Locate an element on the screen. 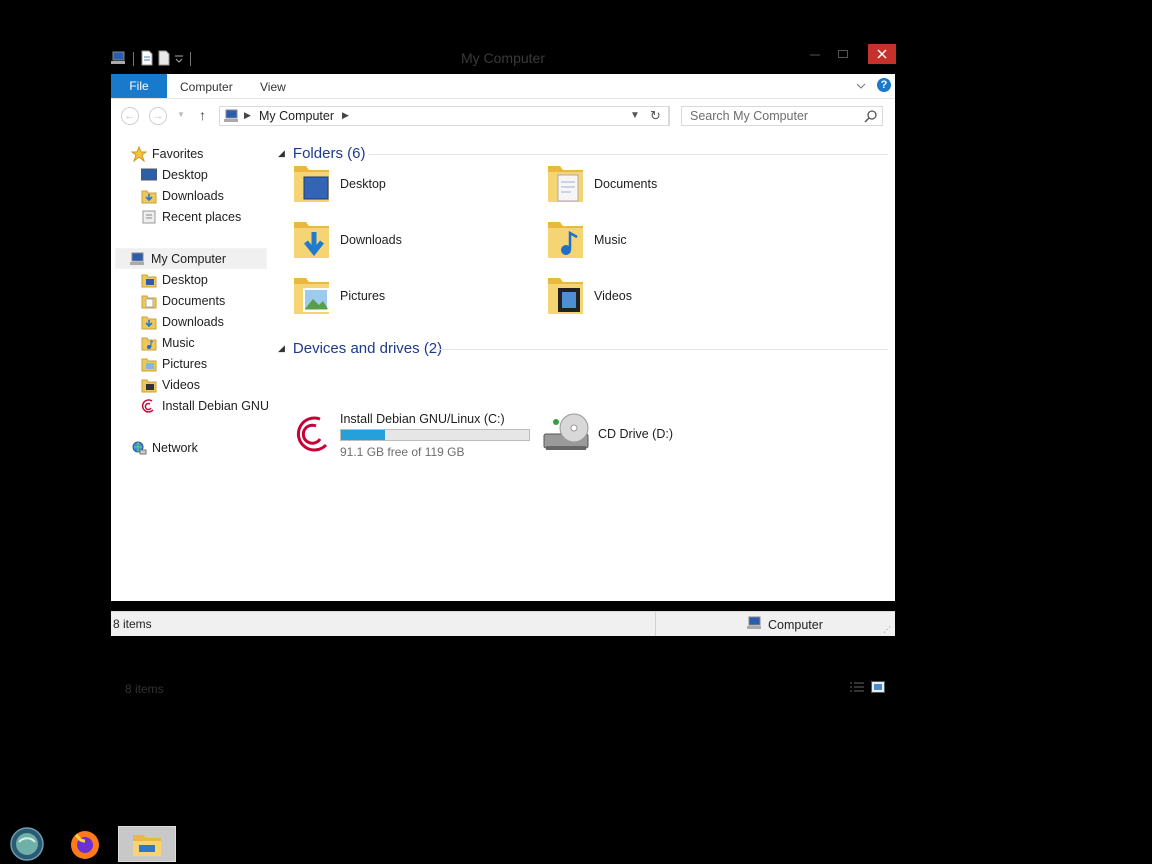 Image resolution: width=1152 pixels, height=864 pixels. details-view-icon is located at coordinates (857, 688).